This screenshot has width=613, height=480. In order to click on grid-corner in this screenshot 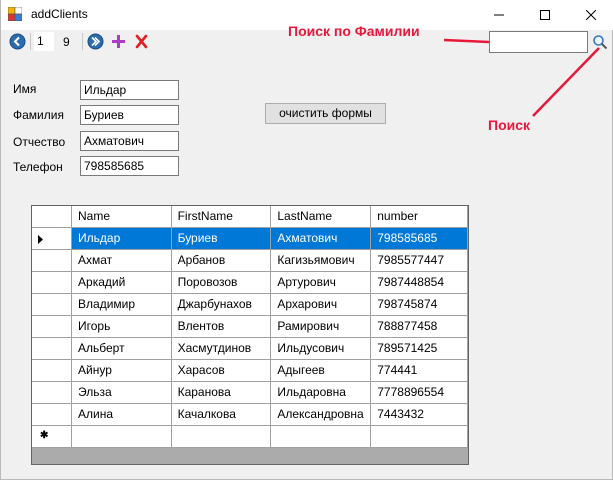, I will do `click(52, 217)`.